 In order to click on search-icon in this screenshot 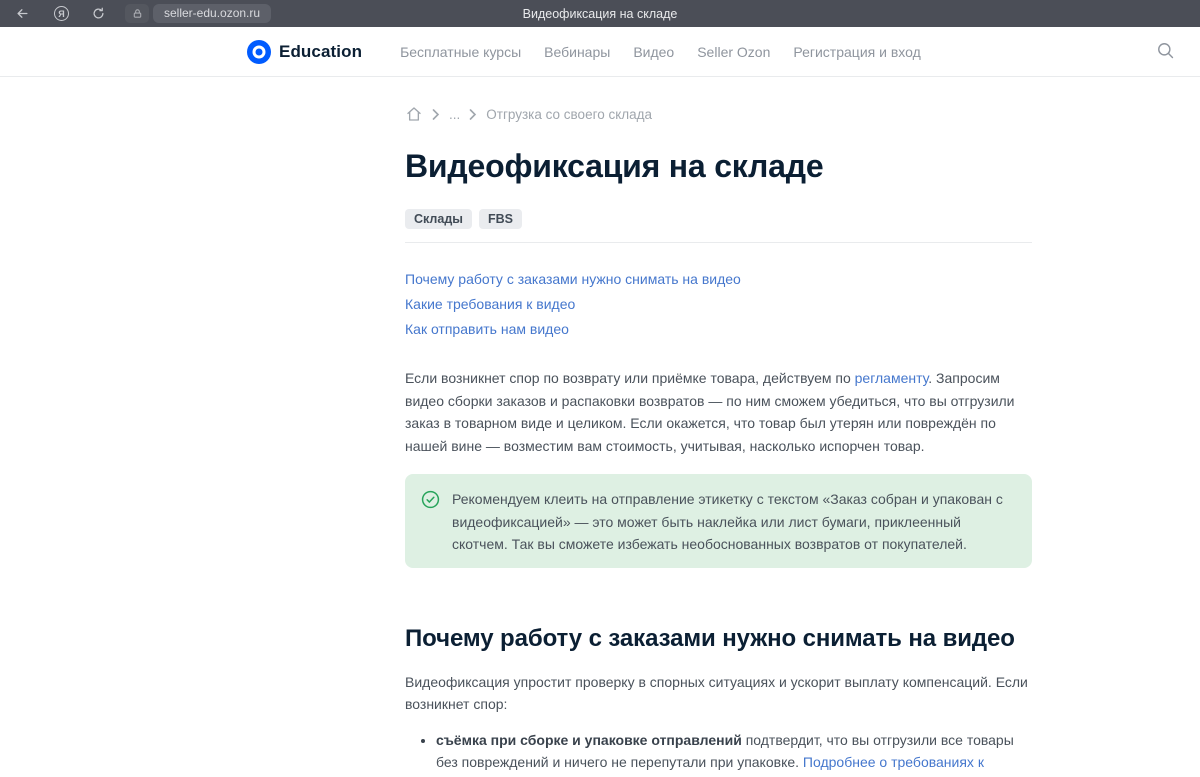, I will do `click(1166, 51)`.